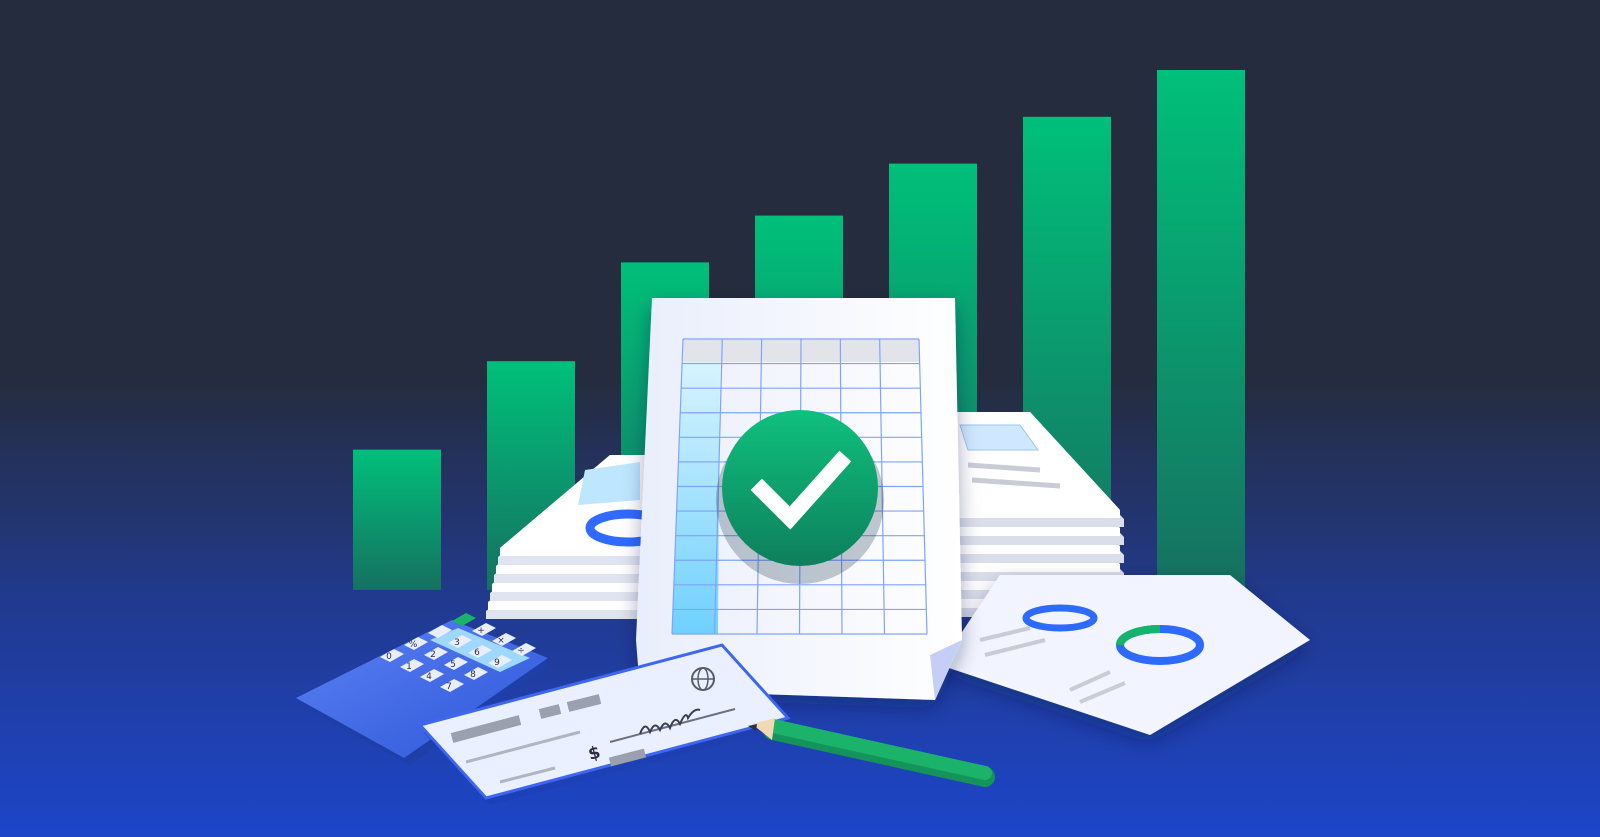 The height and width of the screenshot is (837, 1600). I want to click on calculator-key-label: +, so click(481, 631).